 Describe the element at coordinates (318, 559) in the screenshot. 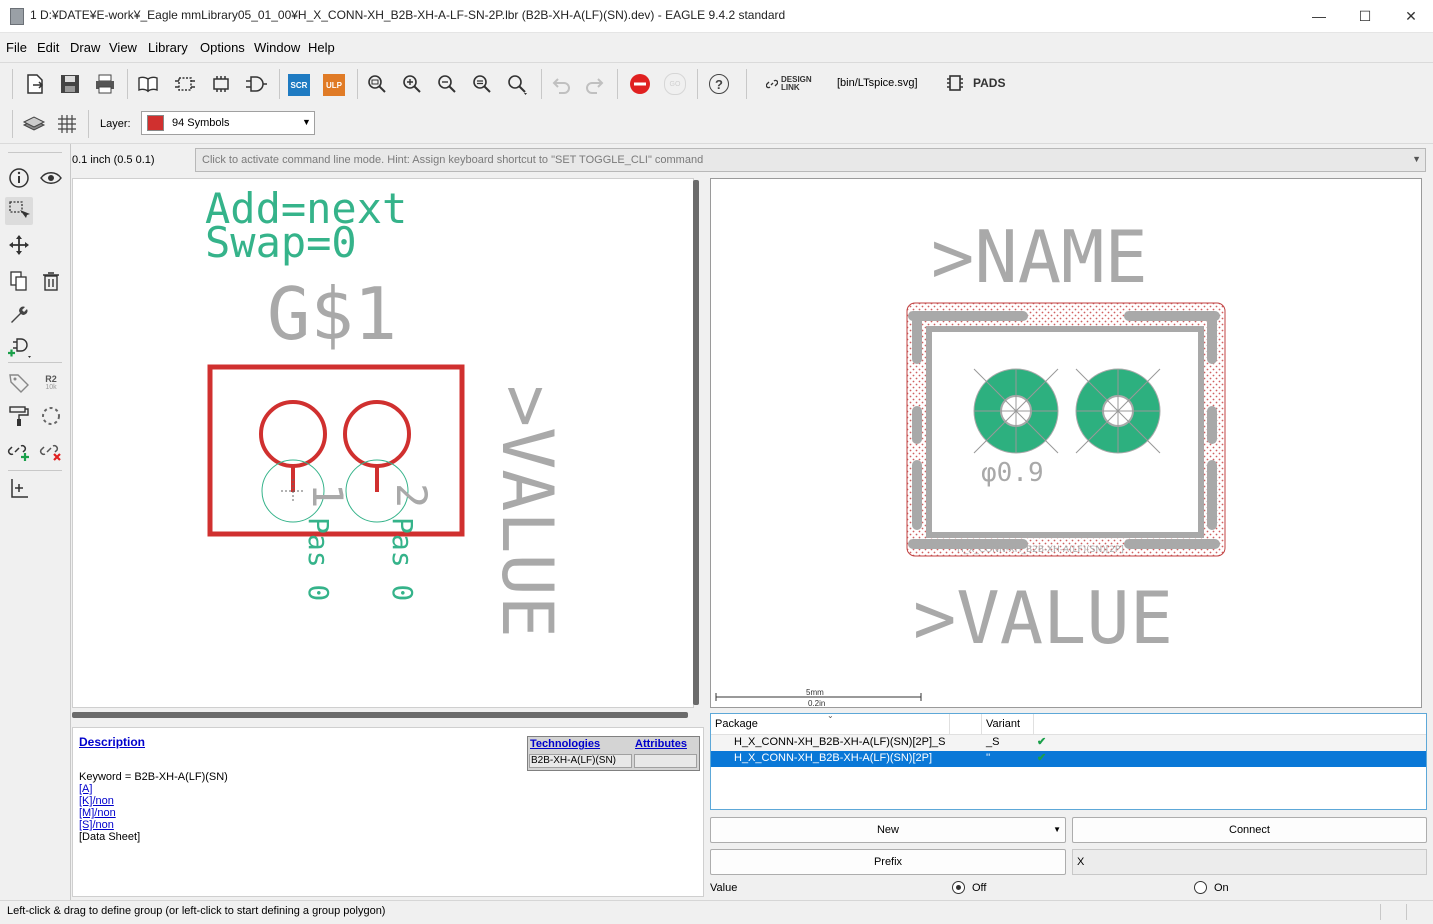

I see `pin-direction-1: Pas 0` at that location.